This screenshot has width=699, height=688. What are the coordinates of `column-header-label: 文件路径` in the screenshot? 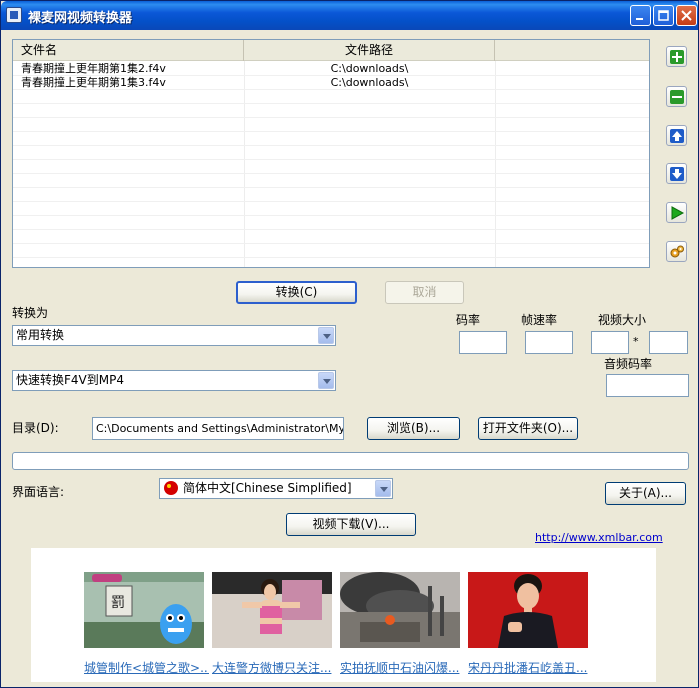 It's located at (368, 50).